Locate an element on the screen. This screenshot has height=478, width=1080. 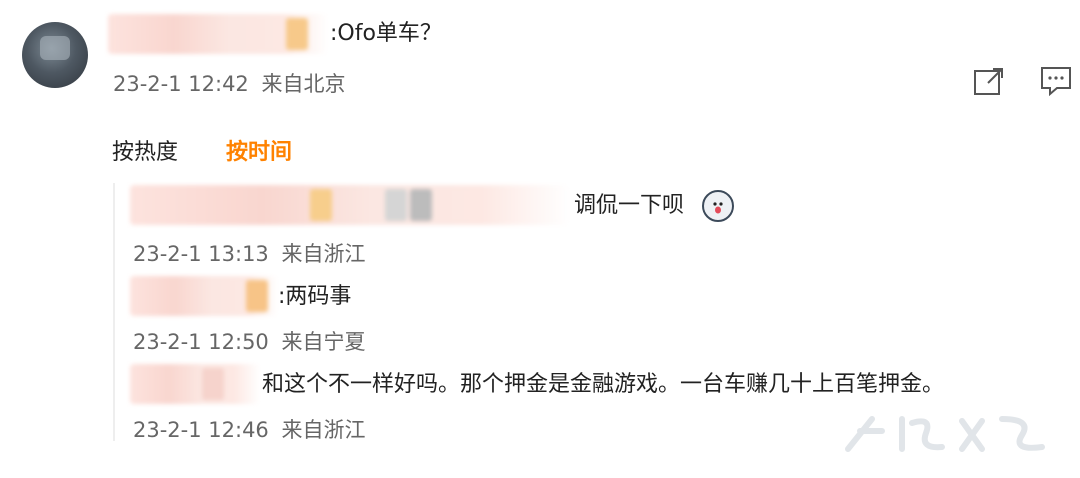
reply-timestamp: 23-2-1 12:50 来自宁夏 is located at coordinates (249, 341).